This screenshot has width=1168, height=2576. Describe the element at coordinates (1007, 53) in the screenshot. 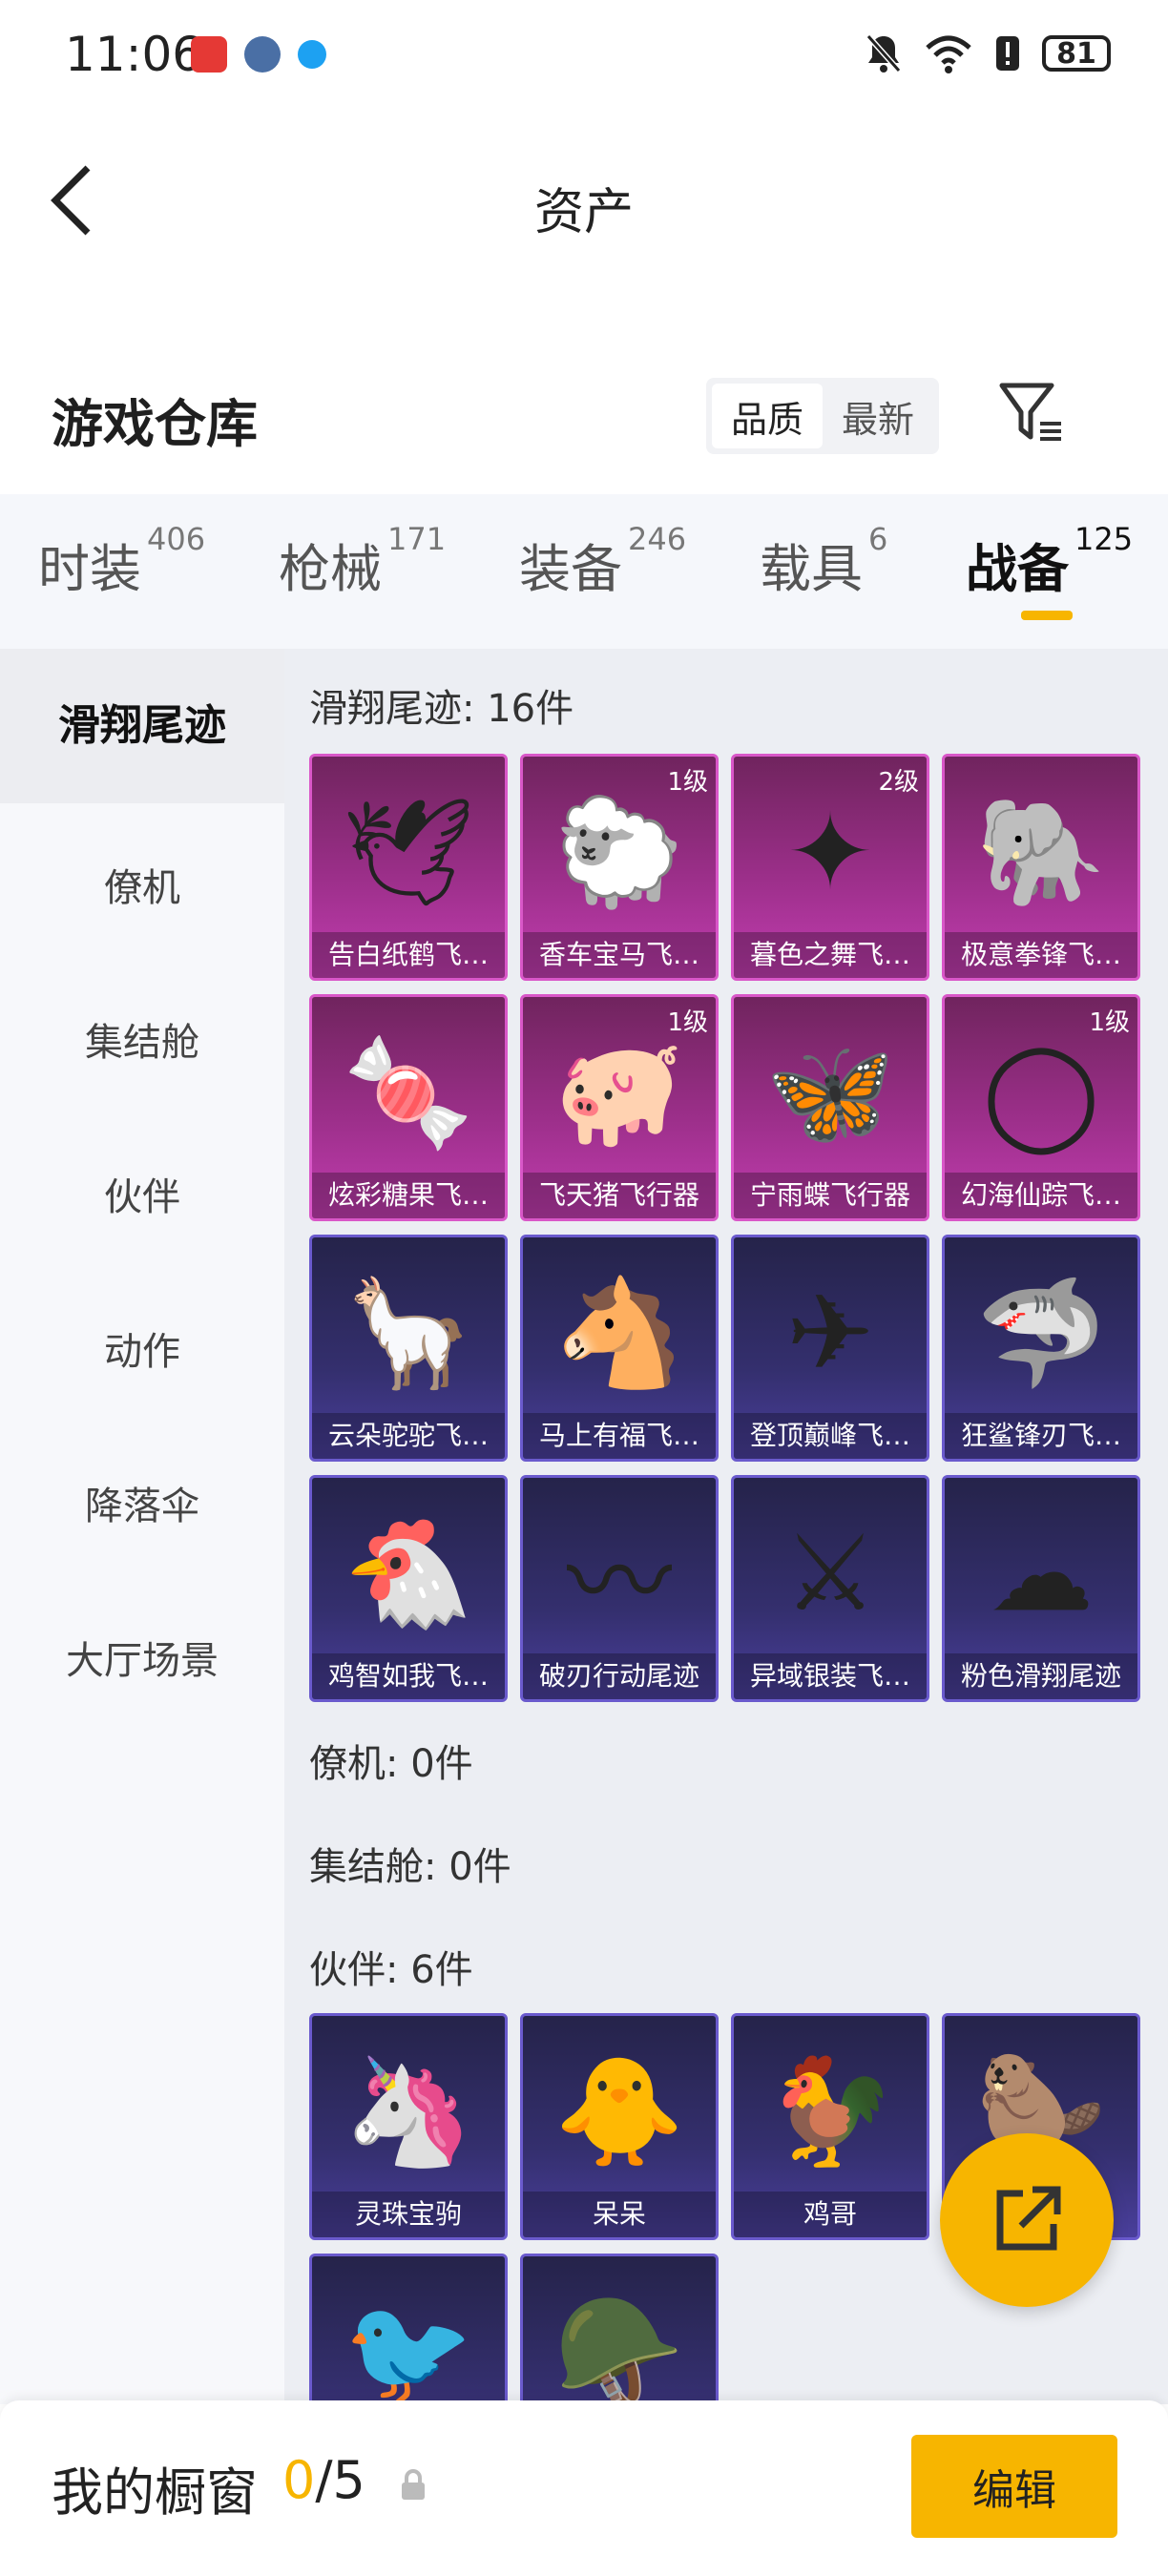

I see `alert-icon` at that location.